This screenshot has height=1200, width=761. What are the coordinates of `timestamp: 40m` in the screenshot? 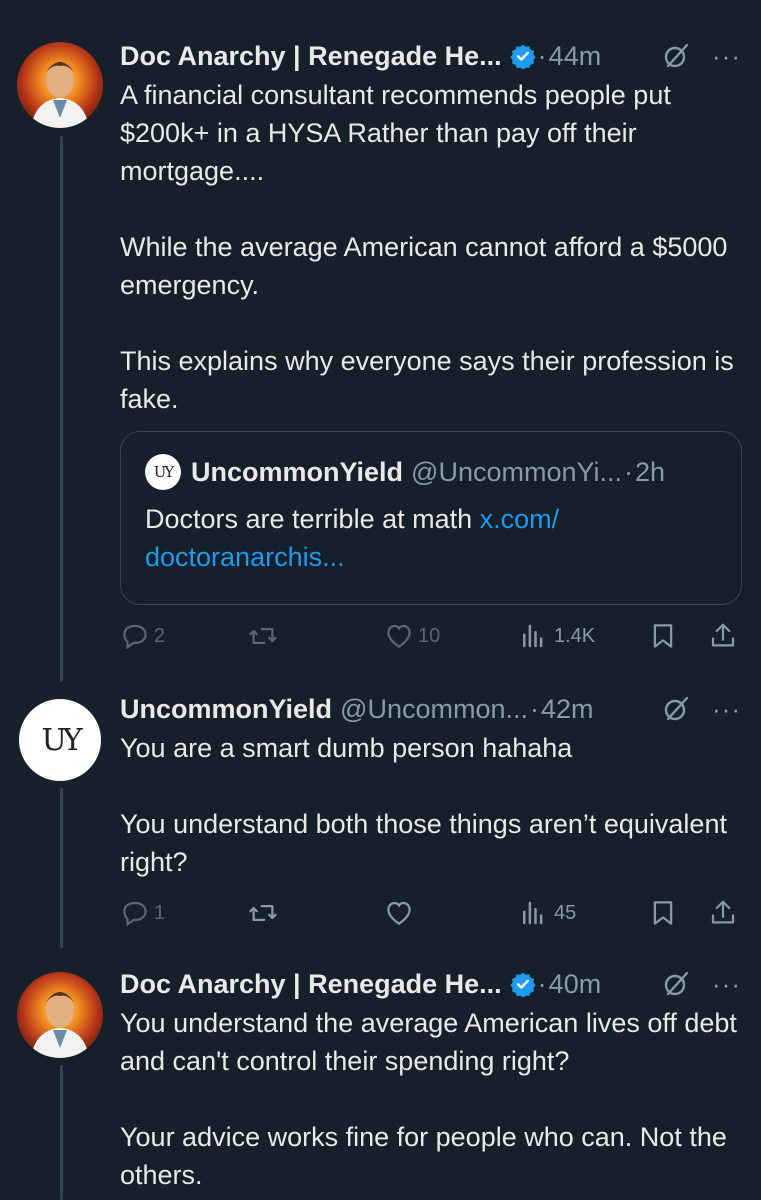 It's located at (575, 984).